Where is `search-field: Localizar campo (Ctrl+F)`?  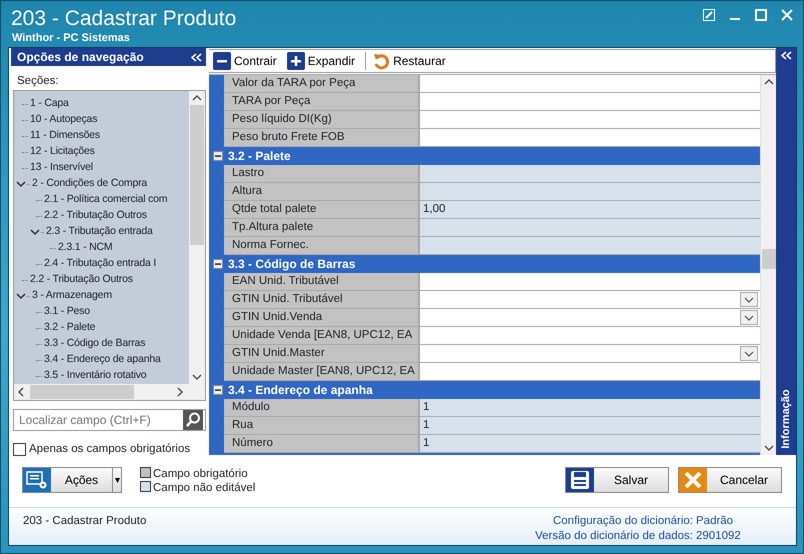 search-field: Localizar campo (Ctrl+F) is located at coordinates (109, 420).